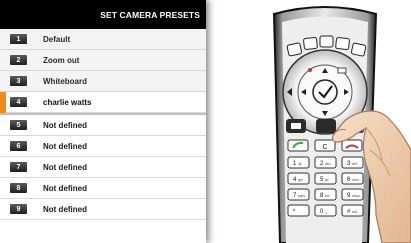 The height and width of the screenshot is (243, 411). I want to click on keypad-letters: pqrs, so click(301, 196).